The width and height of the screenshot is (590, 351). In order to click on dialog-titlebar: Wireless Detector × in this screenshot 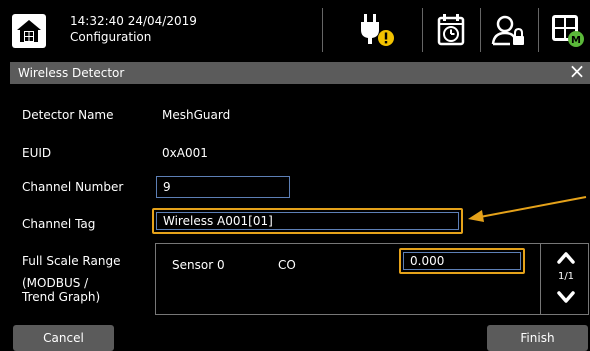, I will do `click(300, 72)`.